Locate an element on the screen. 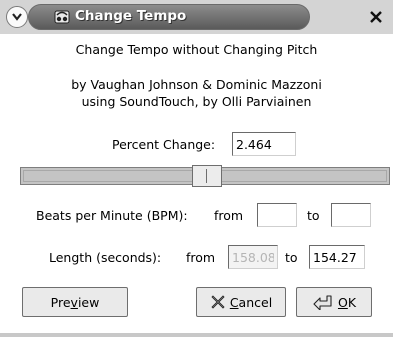 This screenshot has height=337, width=393. bpm-to-label: to is located at coordinates (313, 215).